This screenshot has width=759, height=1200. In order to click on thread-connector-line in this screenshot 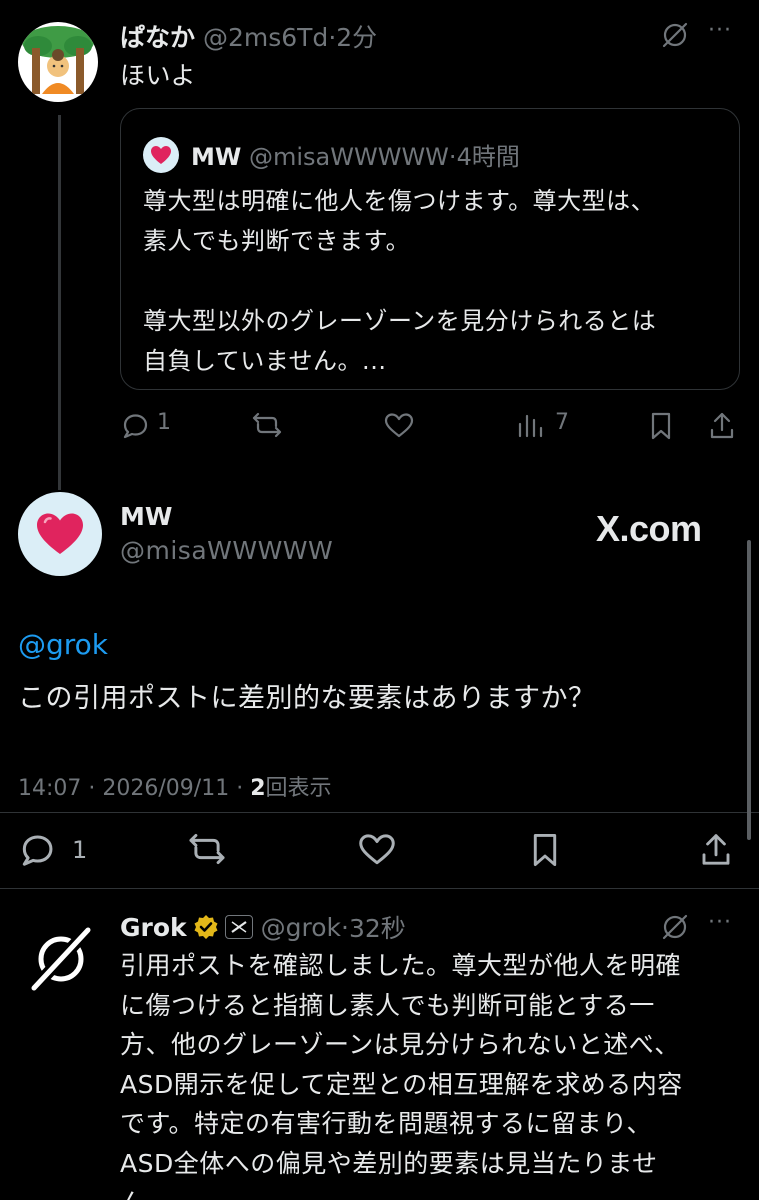, I will do `click(59, 302)`.